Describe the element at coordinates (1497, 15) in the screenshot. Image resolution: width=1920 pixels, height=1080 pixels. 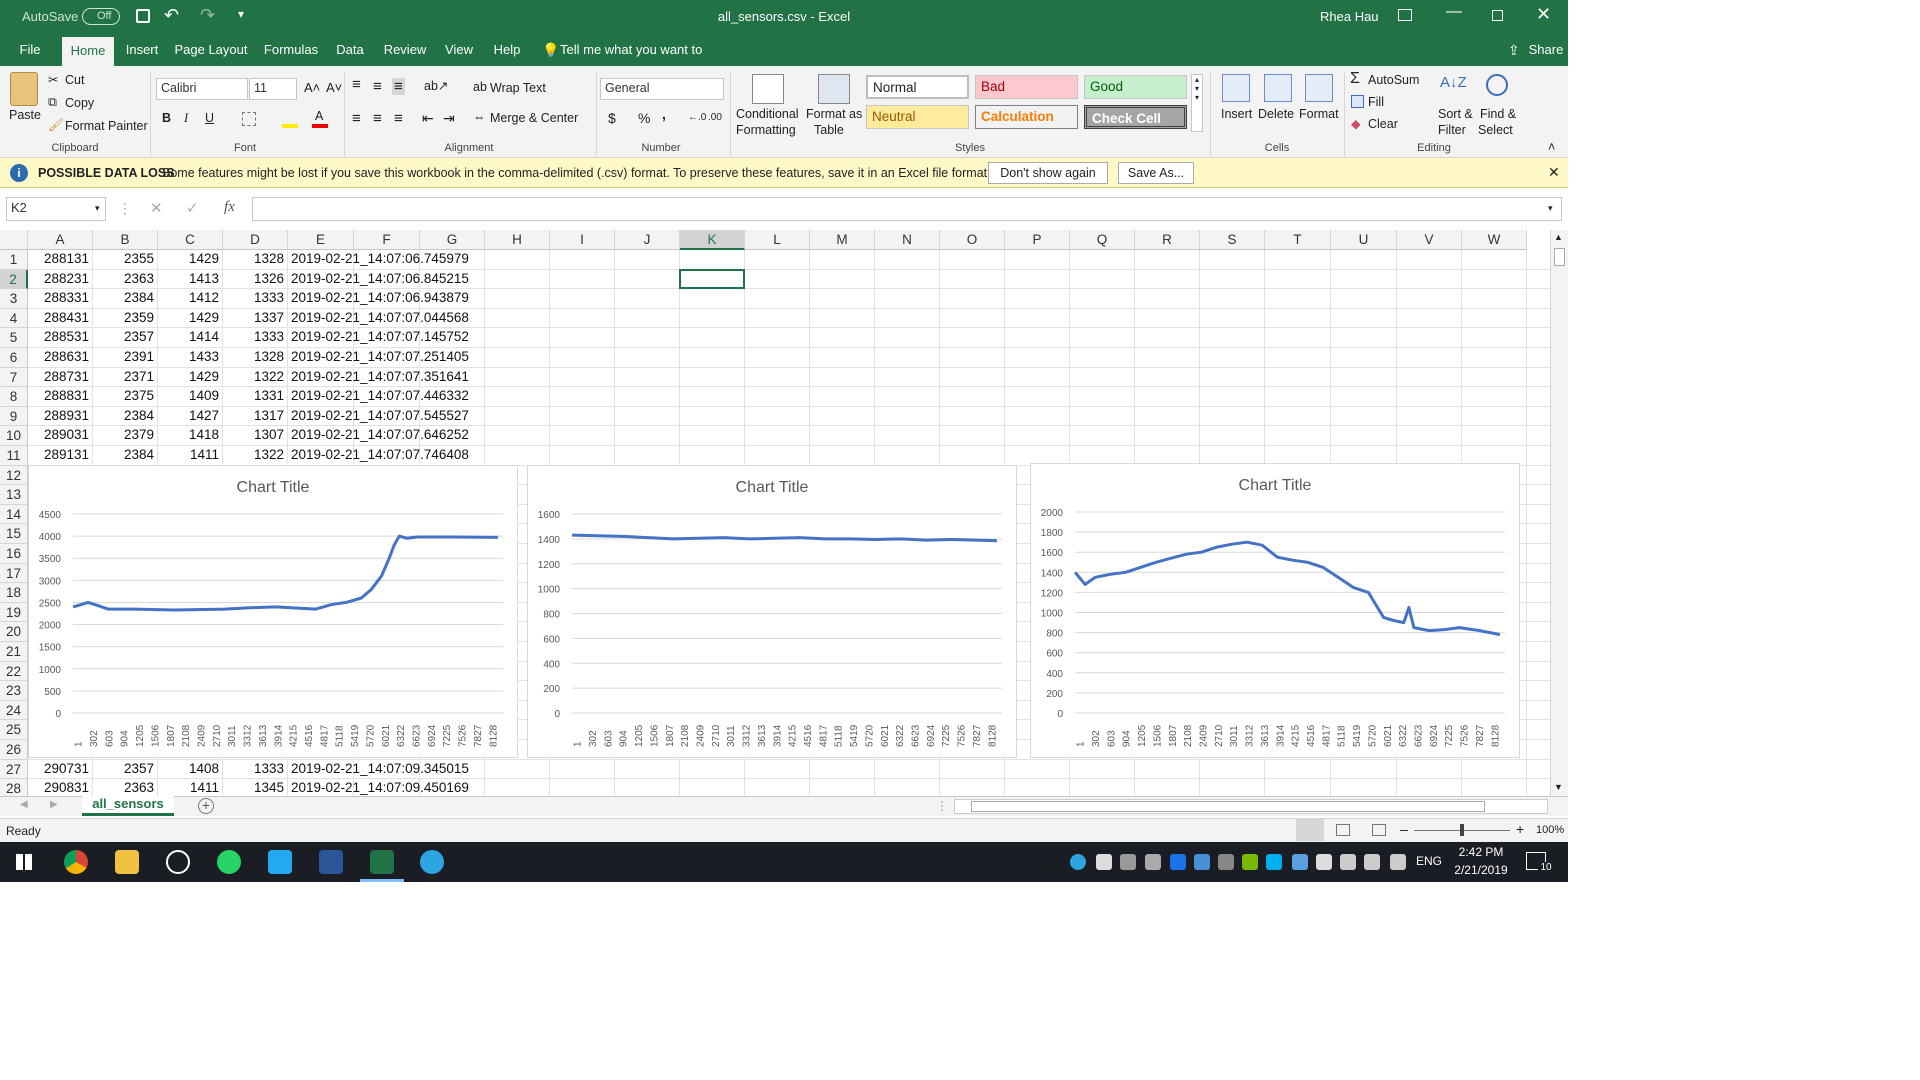
I see `maximize-icon` at that location.